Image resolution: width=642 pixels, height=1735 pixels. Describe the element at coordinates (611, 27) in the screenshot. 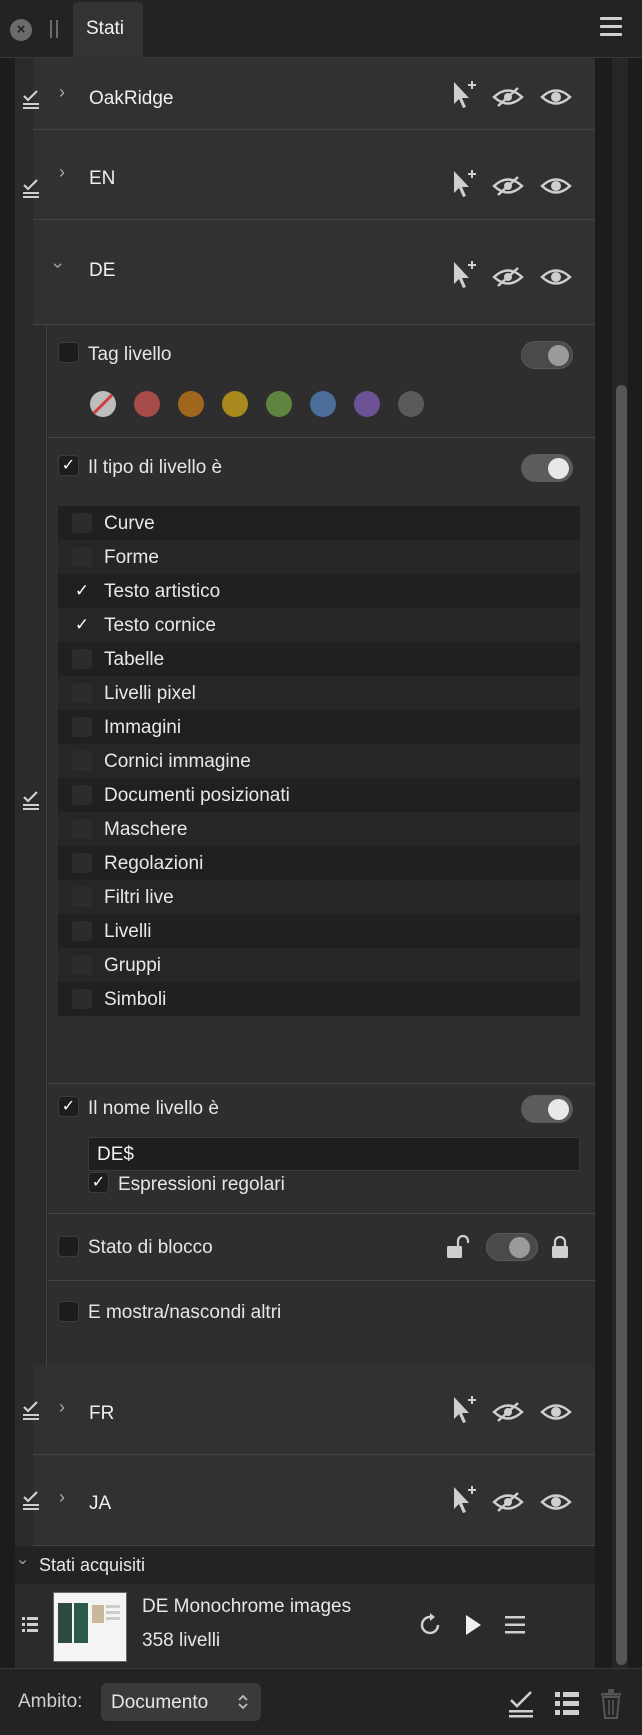

I see `panel-menu-icon` at that location.